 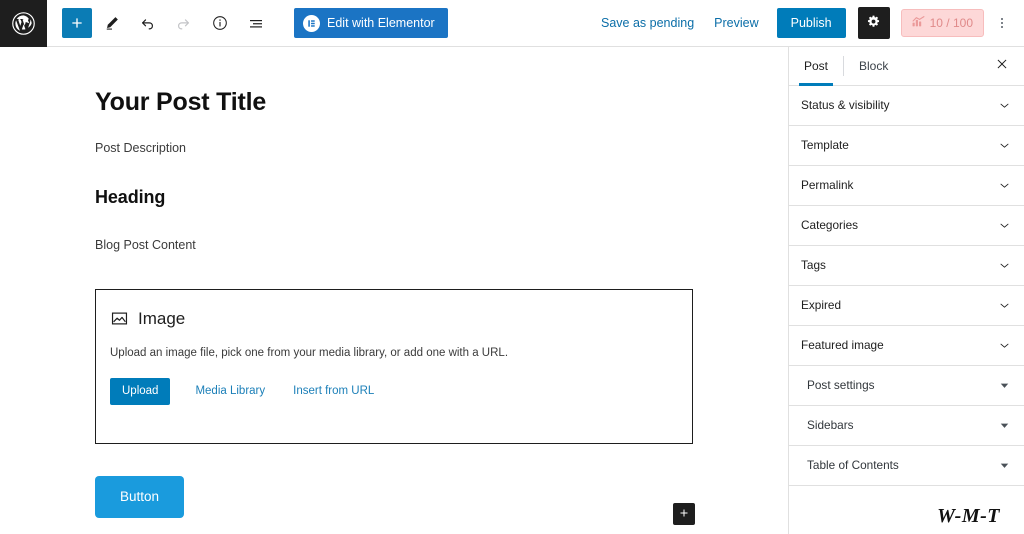 I want to click on kebab-menu-icon, so click(x=1002, y=23).